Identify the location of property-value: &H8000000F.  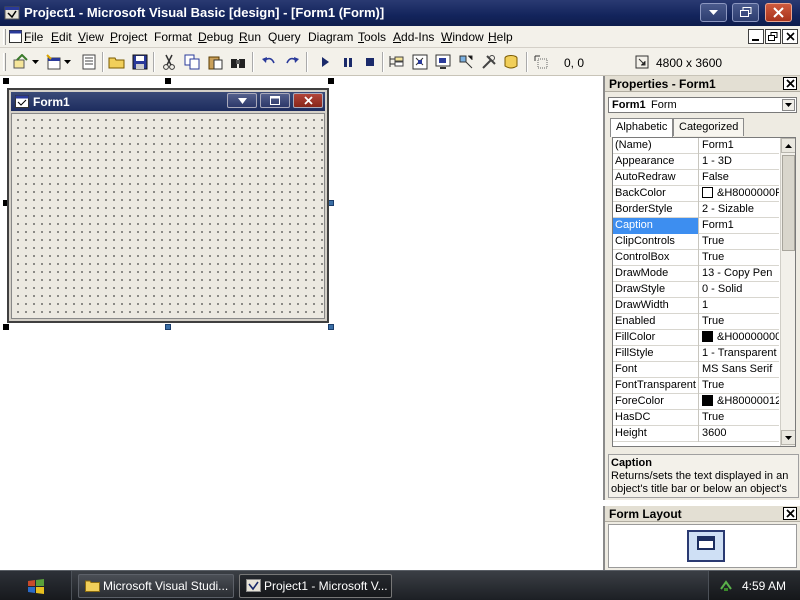
(739, 194).